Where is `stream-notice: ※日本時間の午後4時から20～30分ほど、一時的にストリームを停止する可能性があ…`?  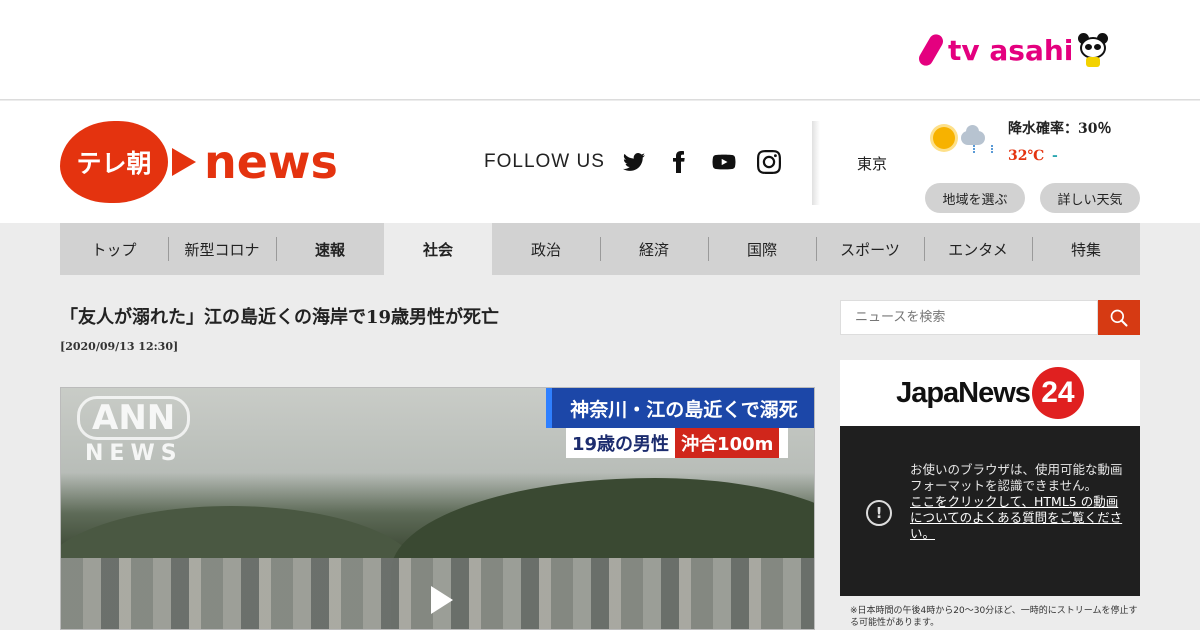
stream-notice: ※日本時間の午後4時から20～30分ほど、一時的にストリームを停止する可能性があ… is located at coordinates (990, 613).